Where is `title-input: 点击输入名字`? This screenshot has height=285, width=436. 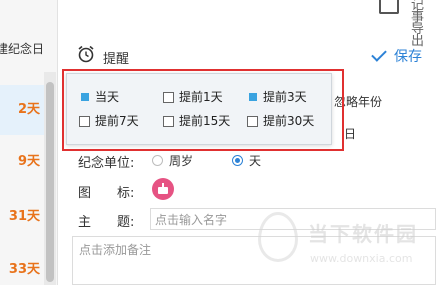
title-input: 点击输入名字 is located at coordinates (293, 219).